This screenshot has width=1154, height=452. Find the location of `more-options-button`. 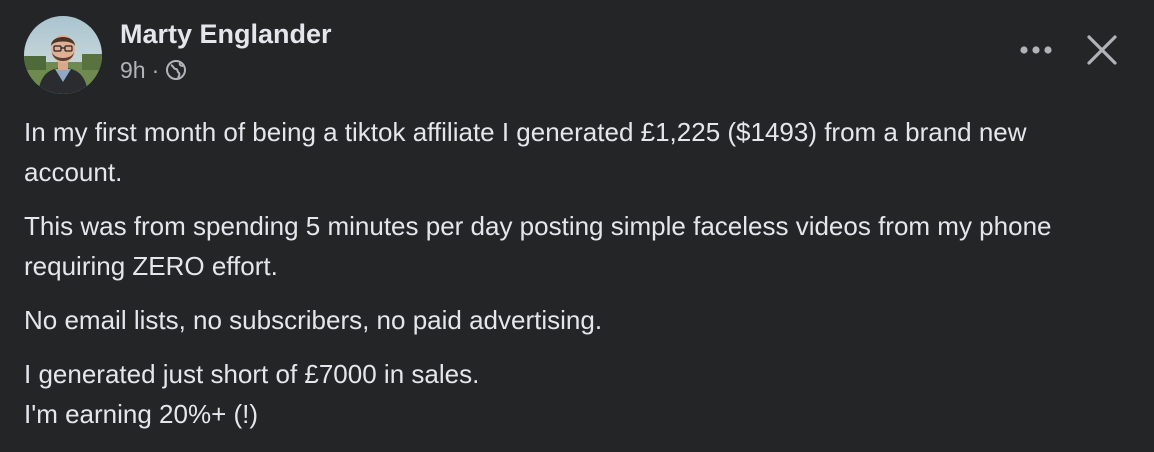

more-options-button is located at coordinates (1036, 50).